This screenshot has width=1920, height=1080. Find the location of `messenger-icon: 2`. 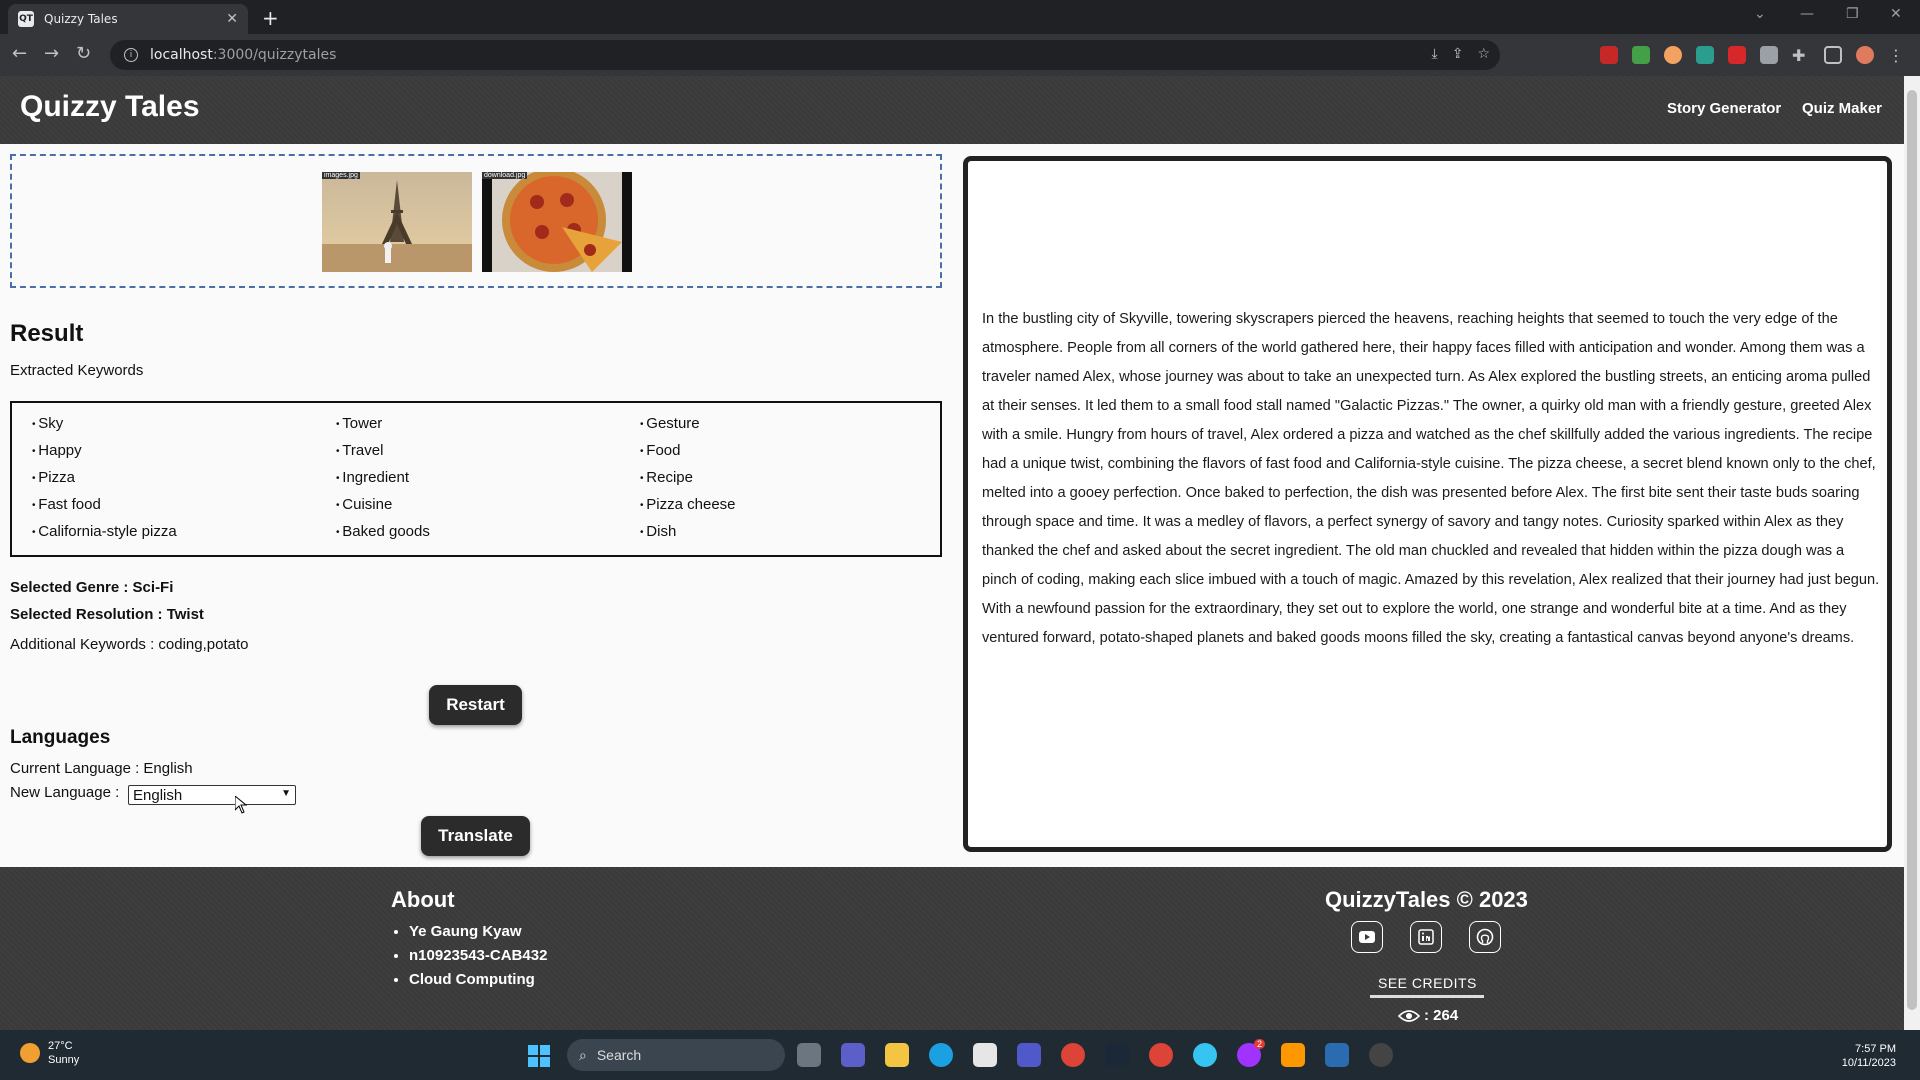

messenger-icon: 2 is located at coordinates (1251, 1053).